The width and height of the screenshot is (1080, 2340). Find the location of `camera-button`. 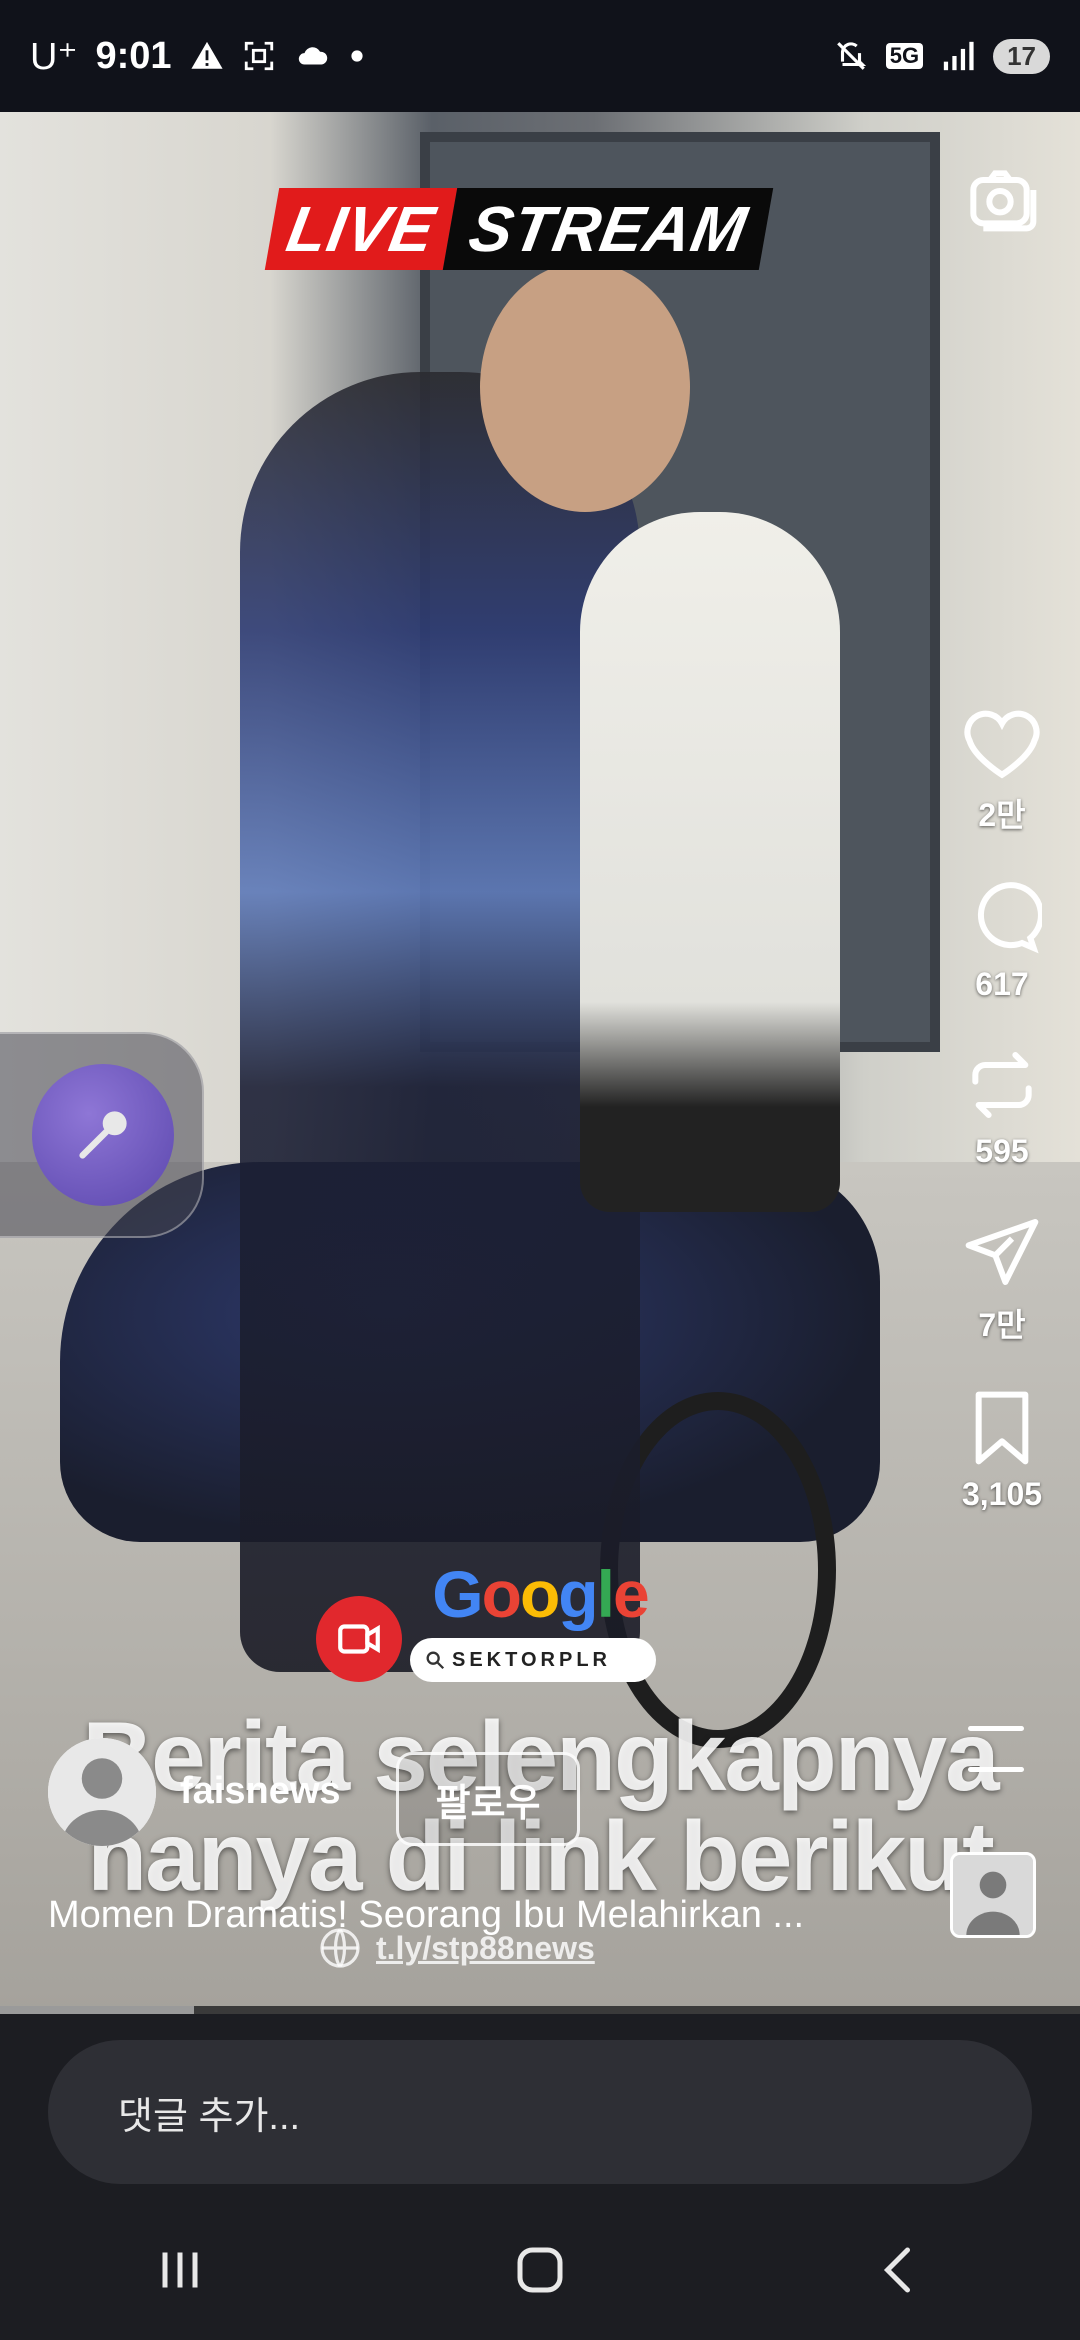

camera-button is located at coordinates (1000, 200).